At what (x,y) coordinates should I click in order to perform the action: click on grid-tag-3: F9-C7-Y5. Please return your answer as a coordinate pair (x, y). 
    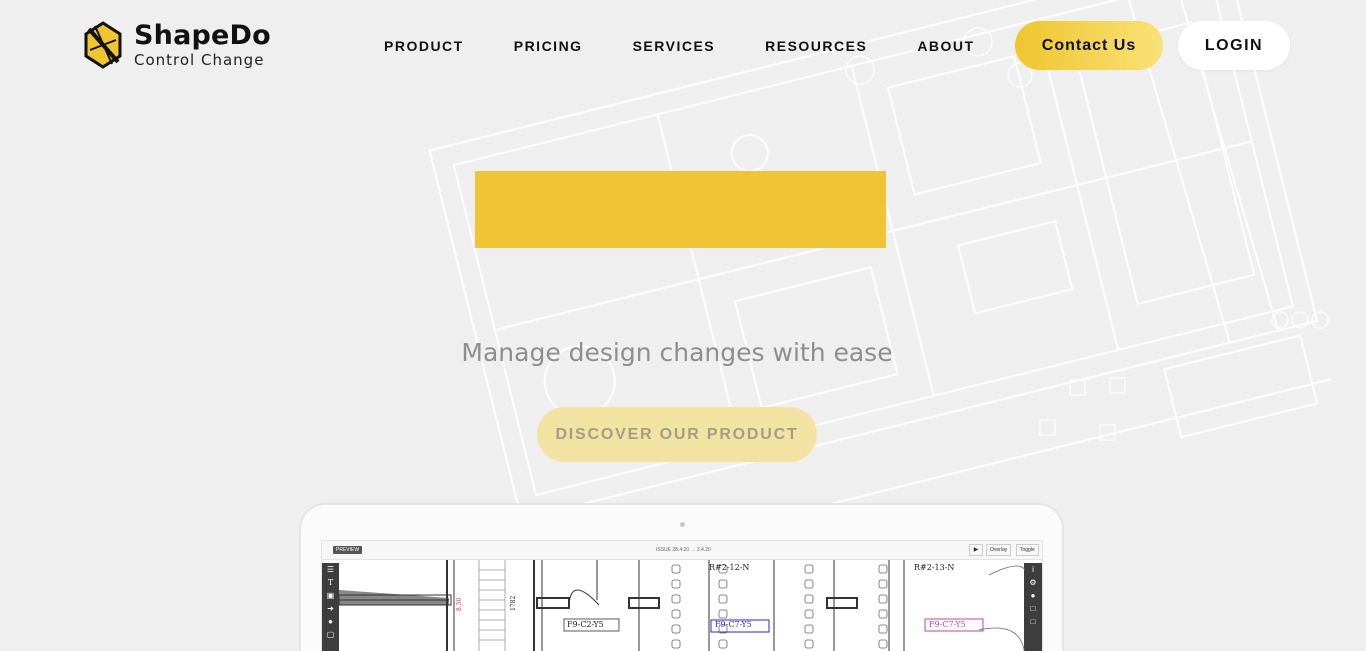
    Looking at the image, I should click on (947, 624).